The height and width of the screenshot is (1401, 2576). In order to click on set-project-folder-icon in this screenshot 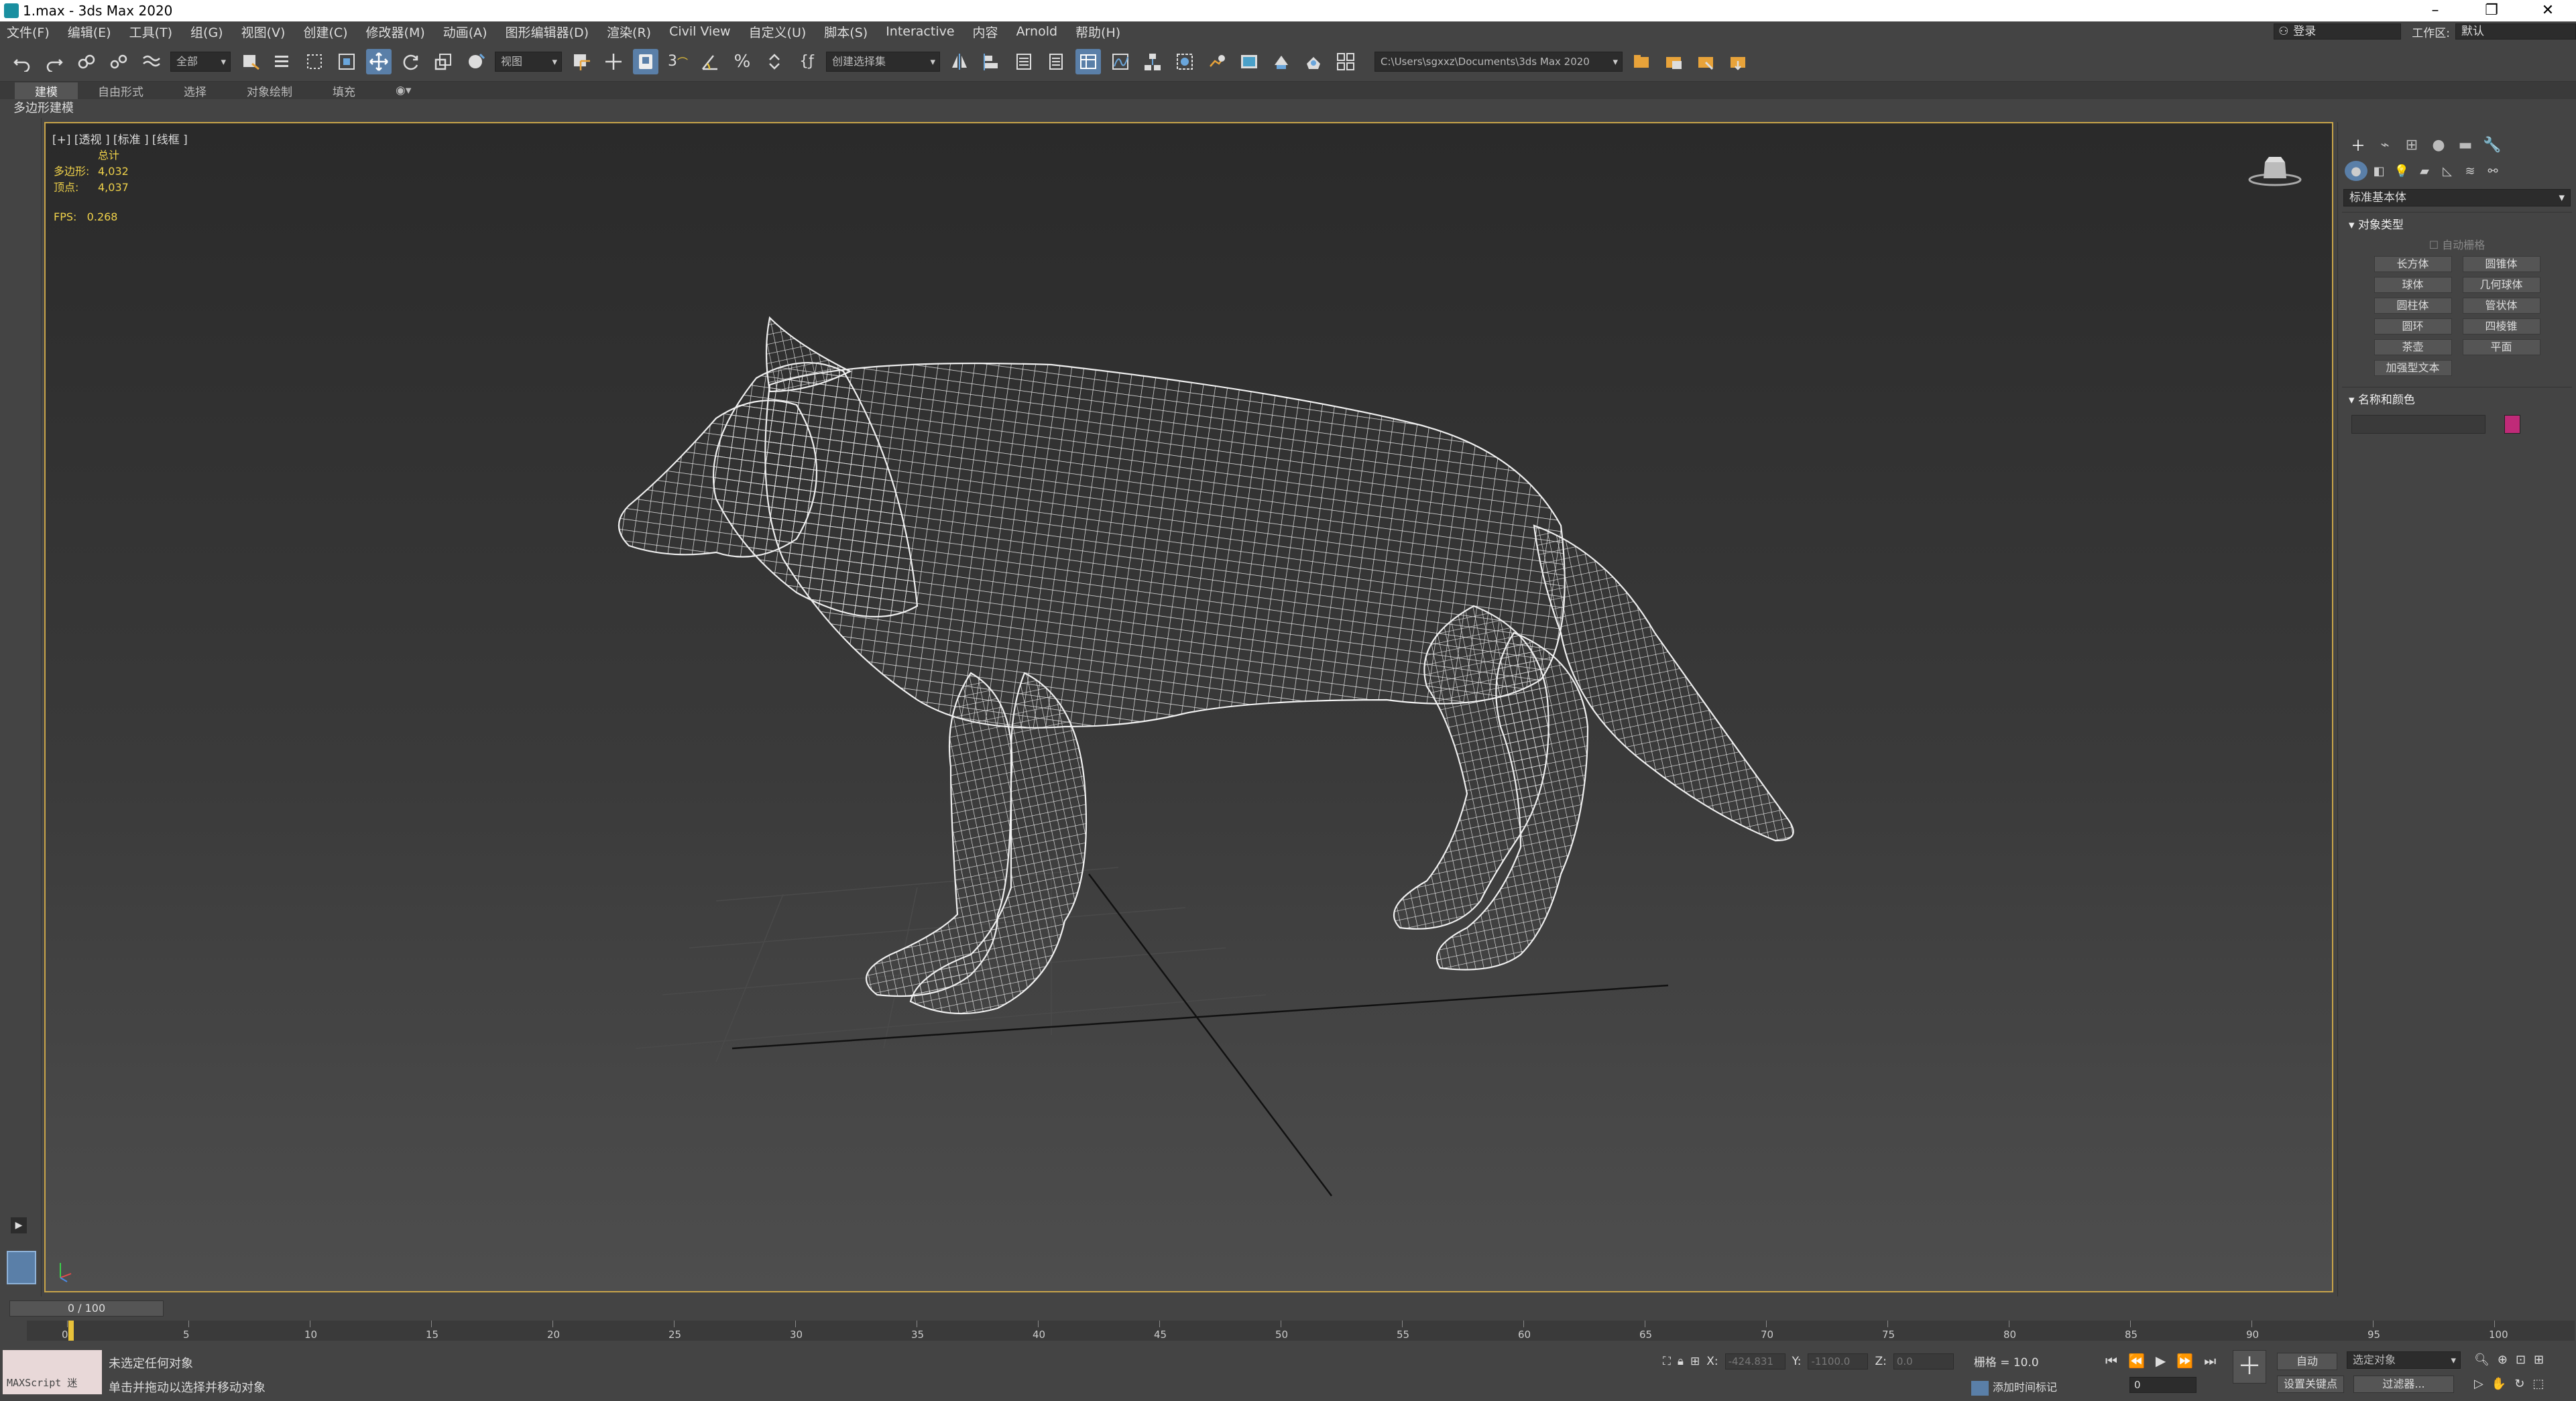, I will do `click(1738, 61)`.